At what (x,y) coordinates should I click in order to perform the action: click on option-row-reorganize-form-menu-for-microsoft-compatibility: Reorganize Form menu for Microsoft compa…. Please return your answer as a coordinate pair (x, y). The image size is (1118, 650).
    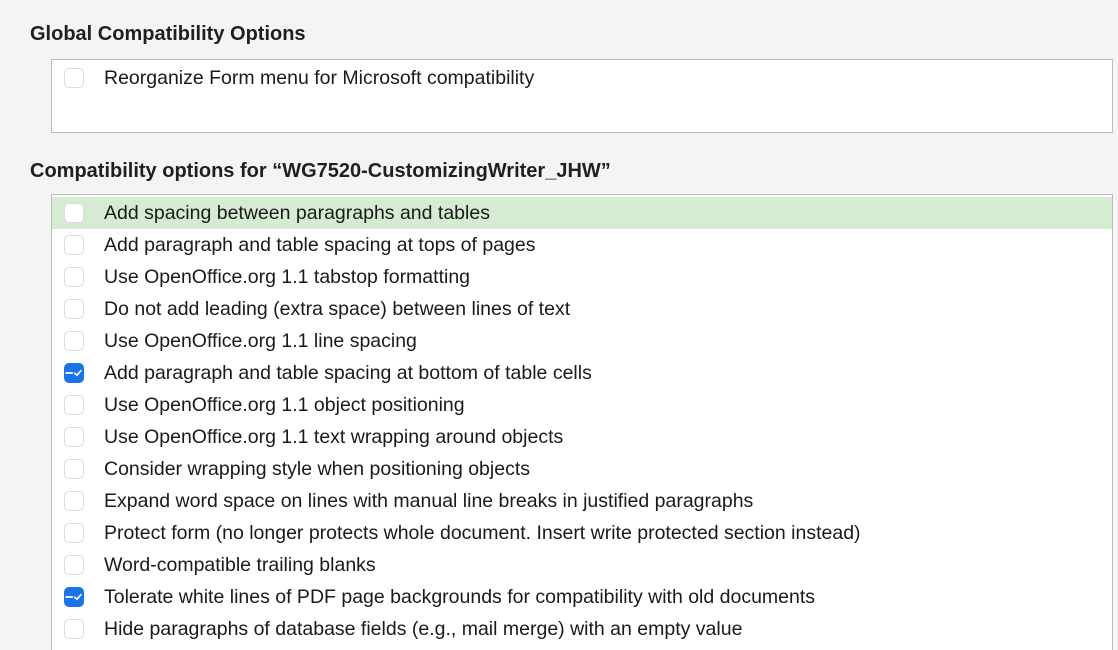
    Looking at the image, I should click on (582, 78).